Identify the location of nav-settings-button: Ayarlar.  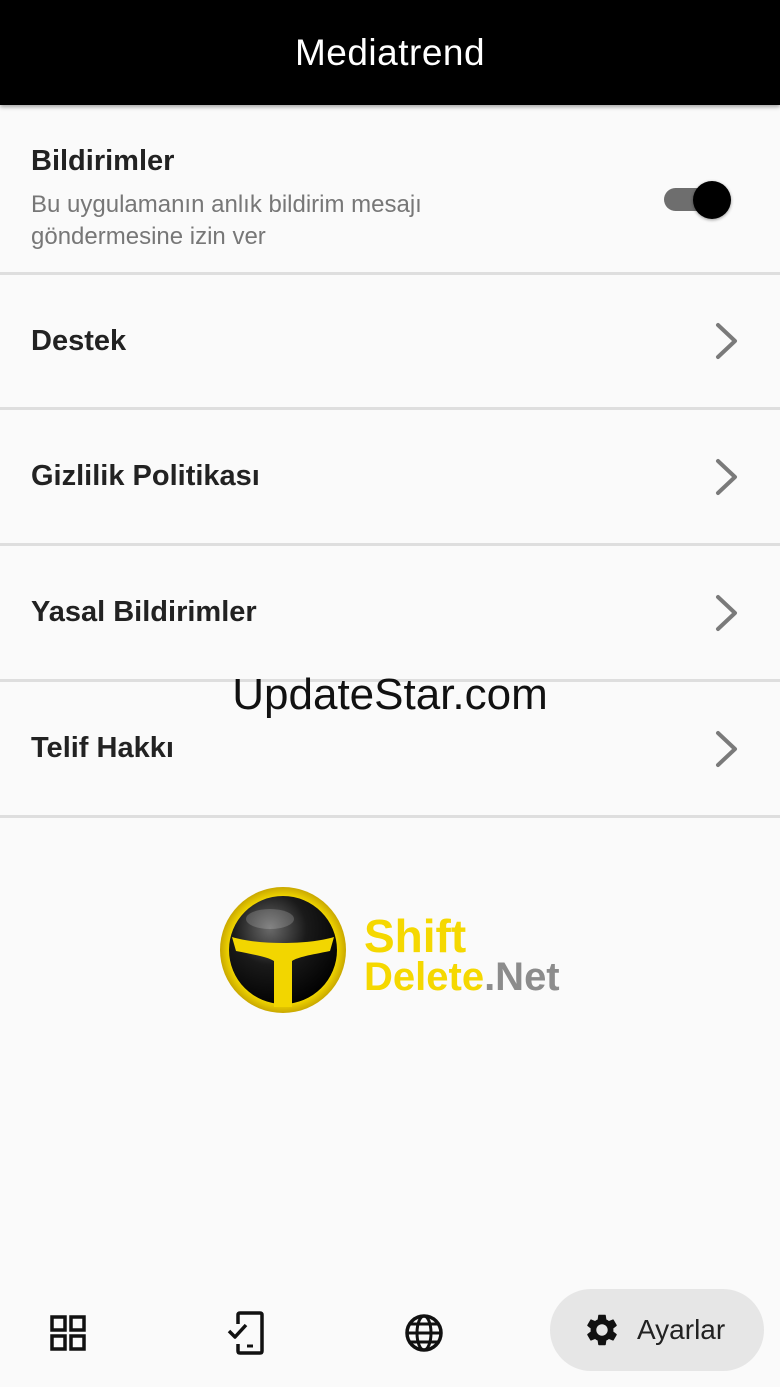
(657, 1330).